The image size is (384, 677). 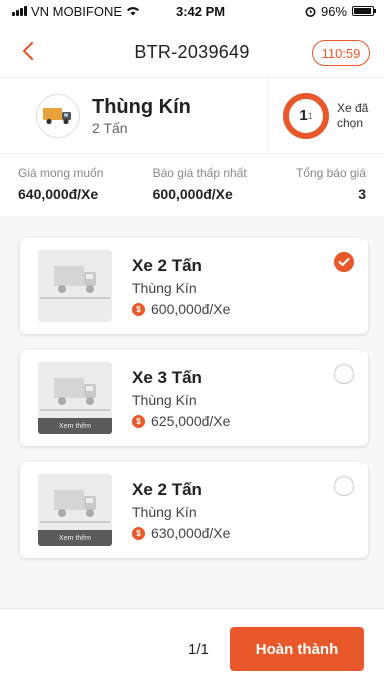 What do you see at coordinates (331, 187) in the screenshot?
I see `total-quotes: Tổng báo giá 3` at bounding box center [331, 187].